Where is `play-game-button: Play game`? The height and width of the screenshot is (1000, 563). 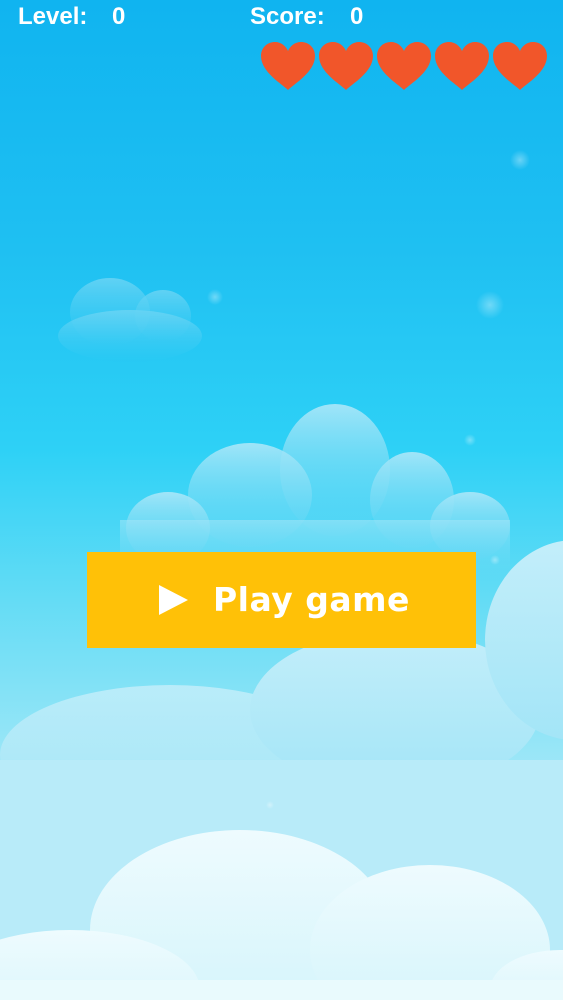
play-game-button: Play game is located at coordinates (281, 600).